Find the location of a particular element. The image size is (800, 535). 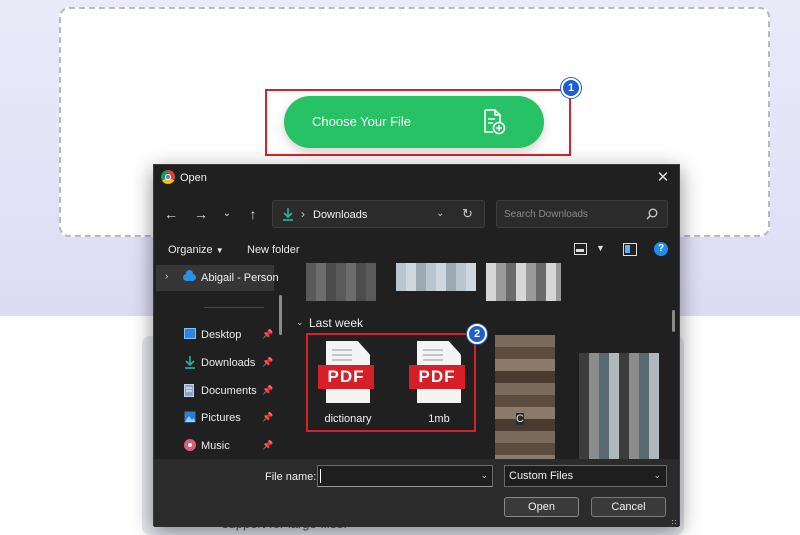

sidebar-item-music: Music 📌 is located at coordinates (215, 446).